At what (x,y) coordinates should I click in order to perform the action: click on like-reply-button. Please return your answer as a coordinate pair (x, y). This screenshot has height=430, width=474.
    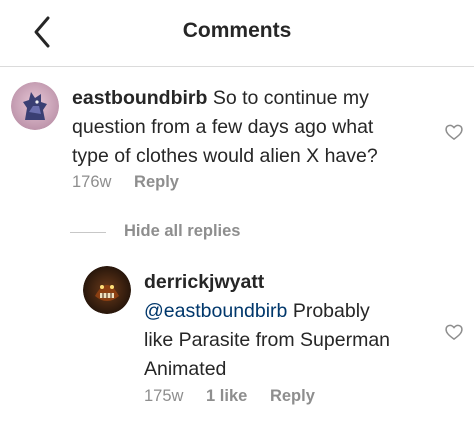
    Looking at the image, I should click on (454, 332).